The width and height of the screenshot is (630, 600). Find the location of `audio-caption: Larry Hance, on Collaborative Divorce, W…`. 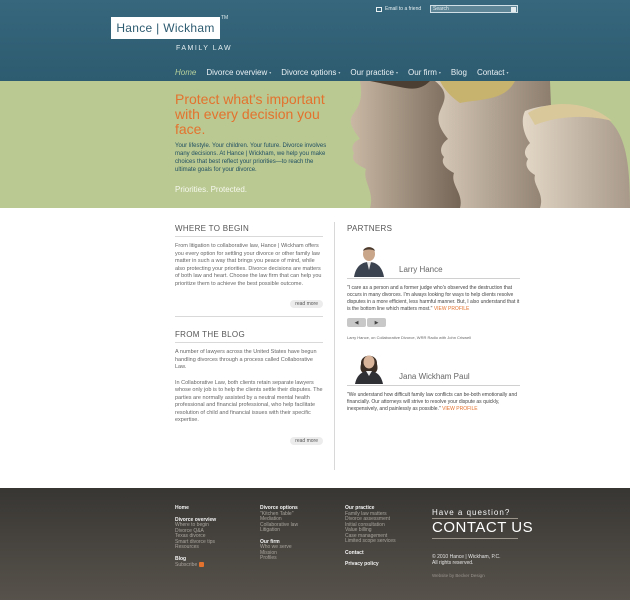

audio-caption: Larry Hance, on Collaborative Divorce, W… is located at coordinates (409, 337).